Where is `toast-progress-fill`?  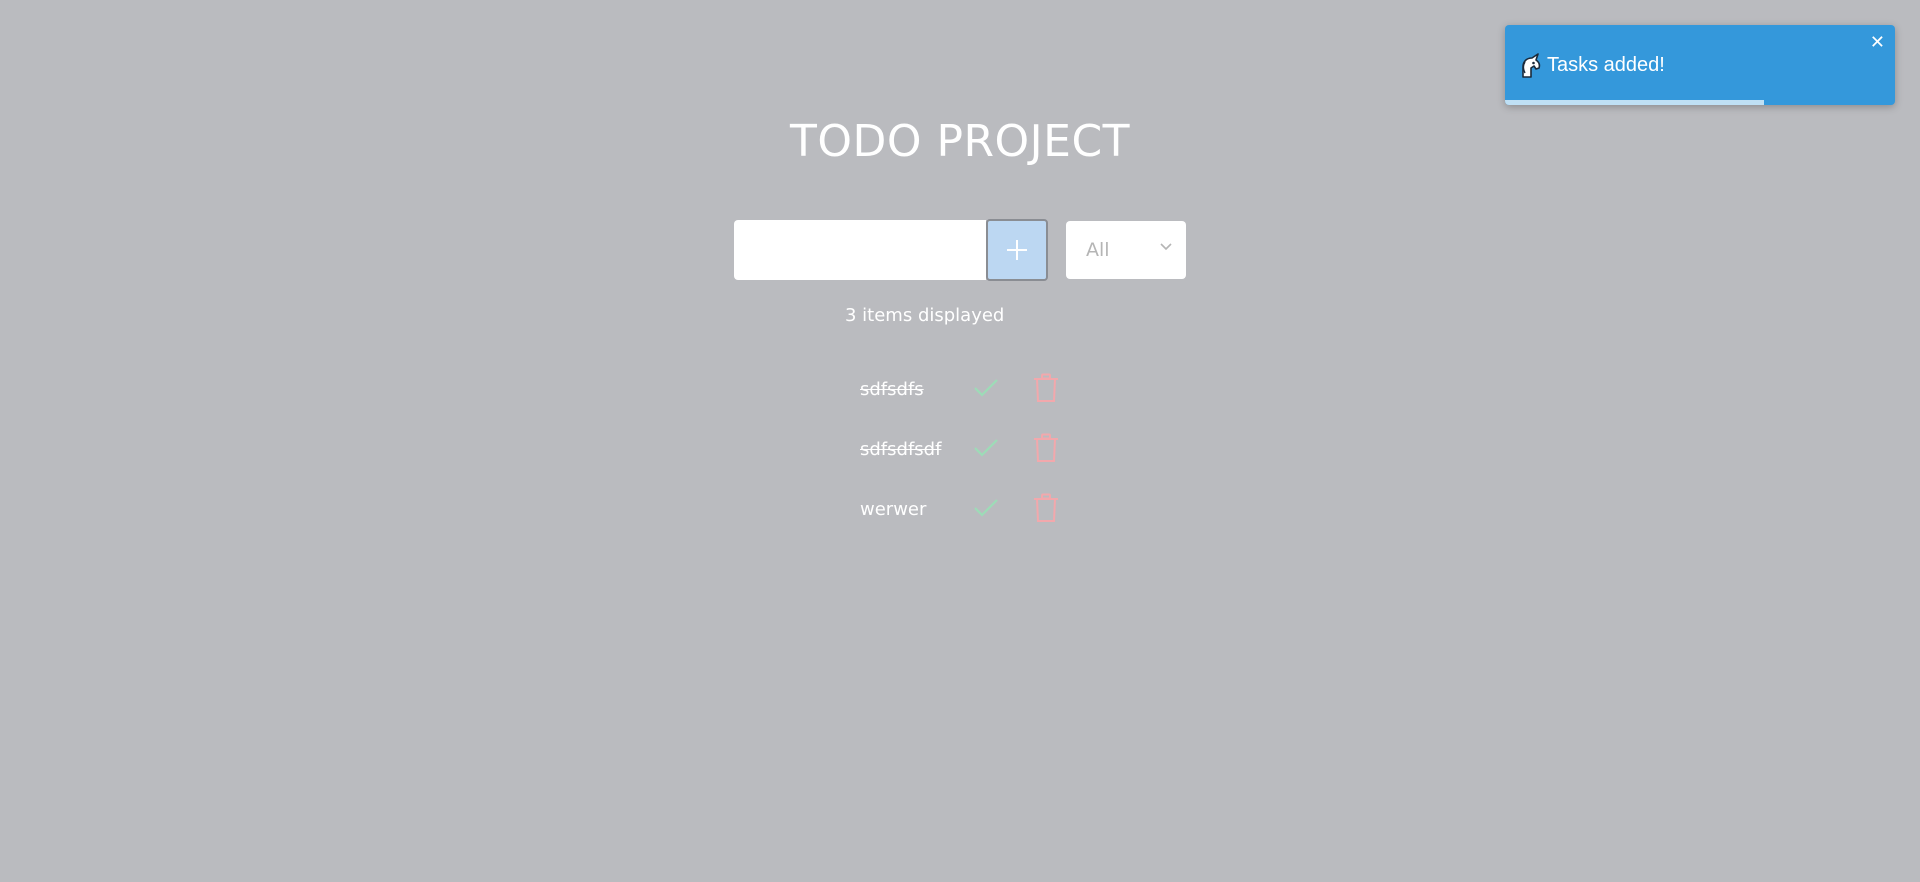 toast-progress-fill is located at coordinates (1635, 102).